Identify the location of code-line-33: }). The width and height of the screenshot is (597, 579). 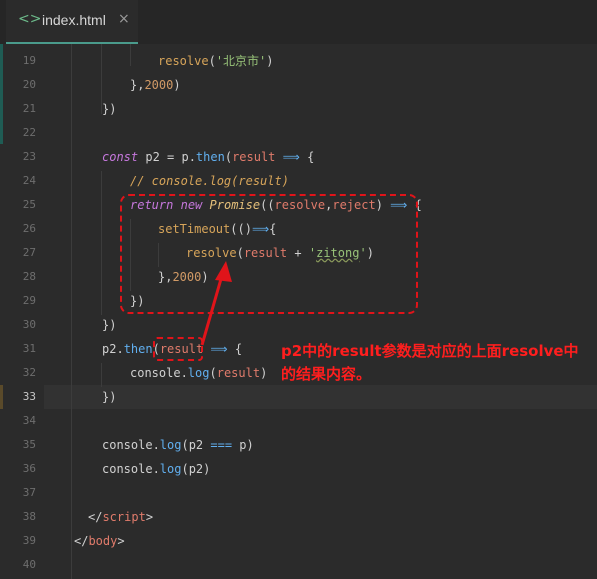
(109, 397).